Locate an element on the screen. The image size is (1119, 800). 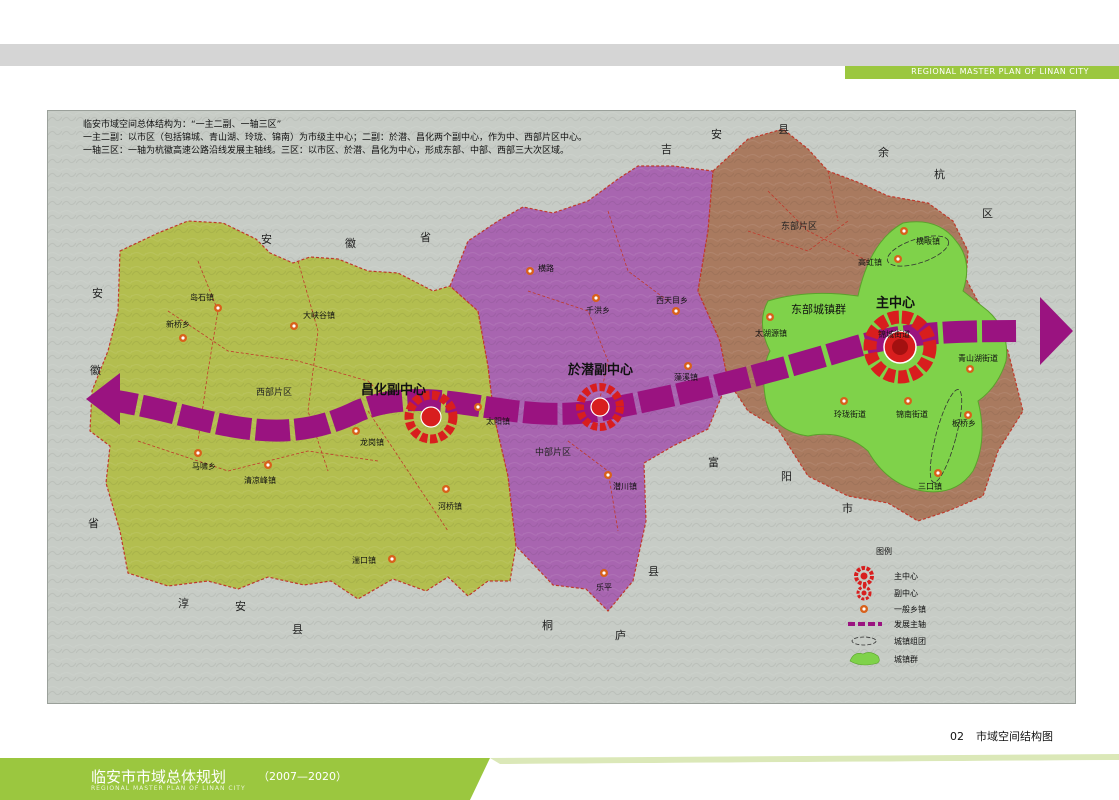
province-char: 区 is located at coordinates (987, 213).